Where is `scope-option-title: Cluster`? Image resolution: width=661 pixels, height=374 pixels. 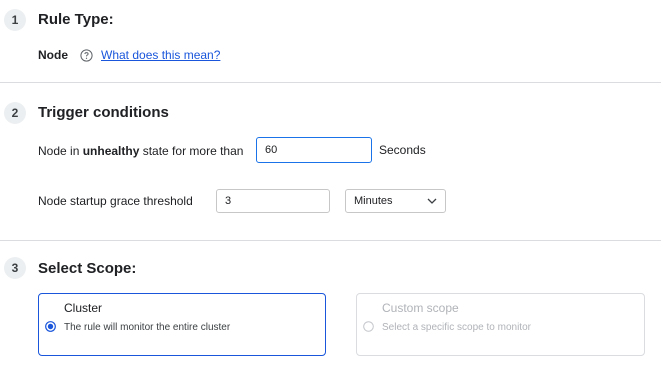
scope-option-title: Cluster is located at coordinates (83, 308).